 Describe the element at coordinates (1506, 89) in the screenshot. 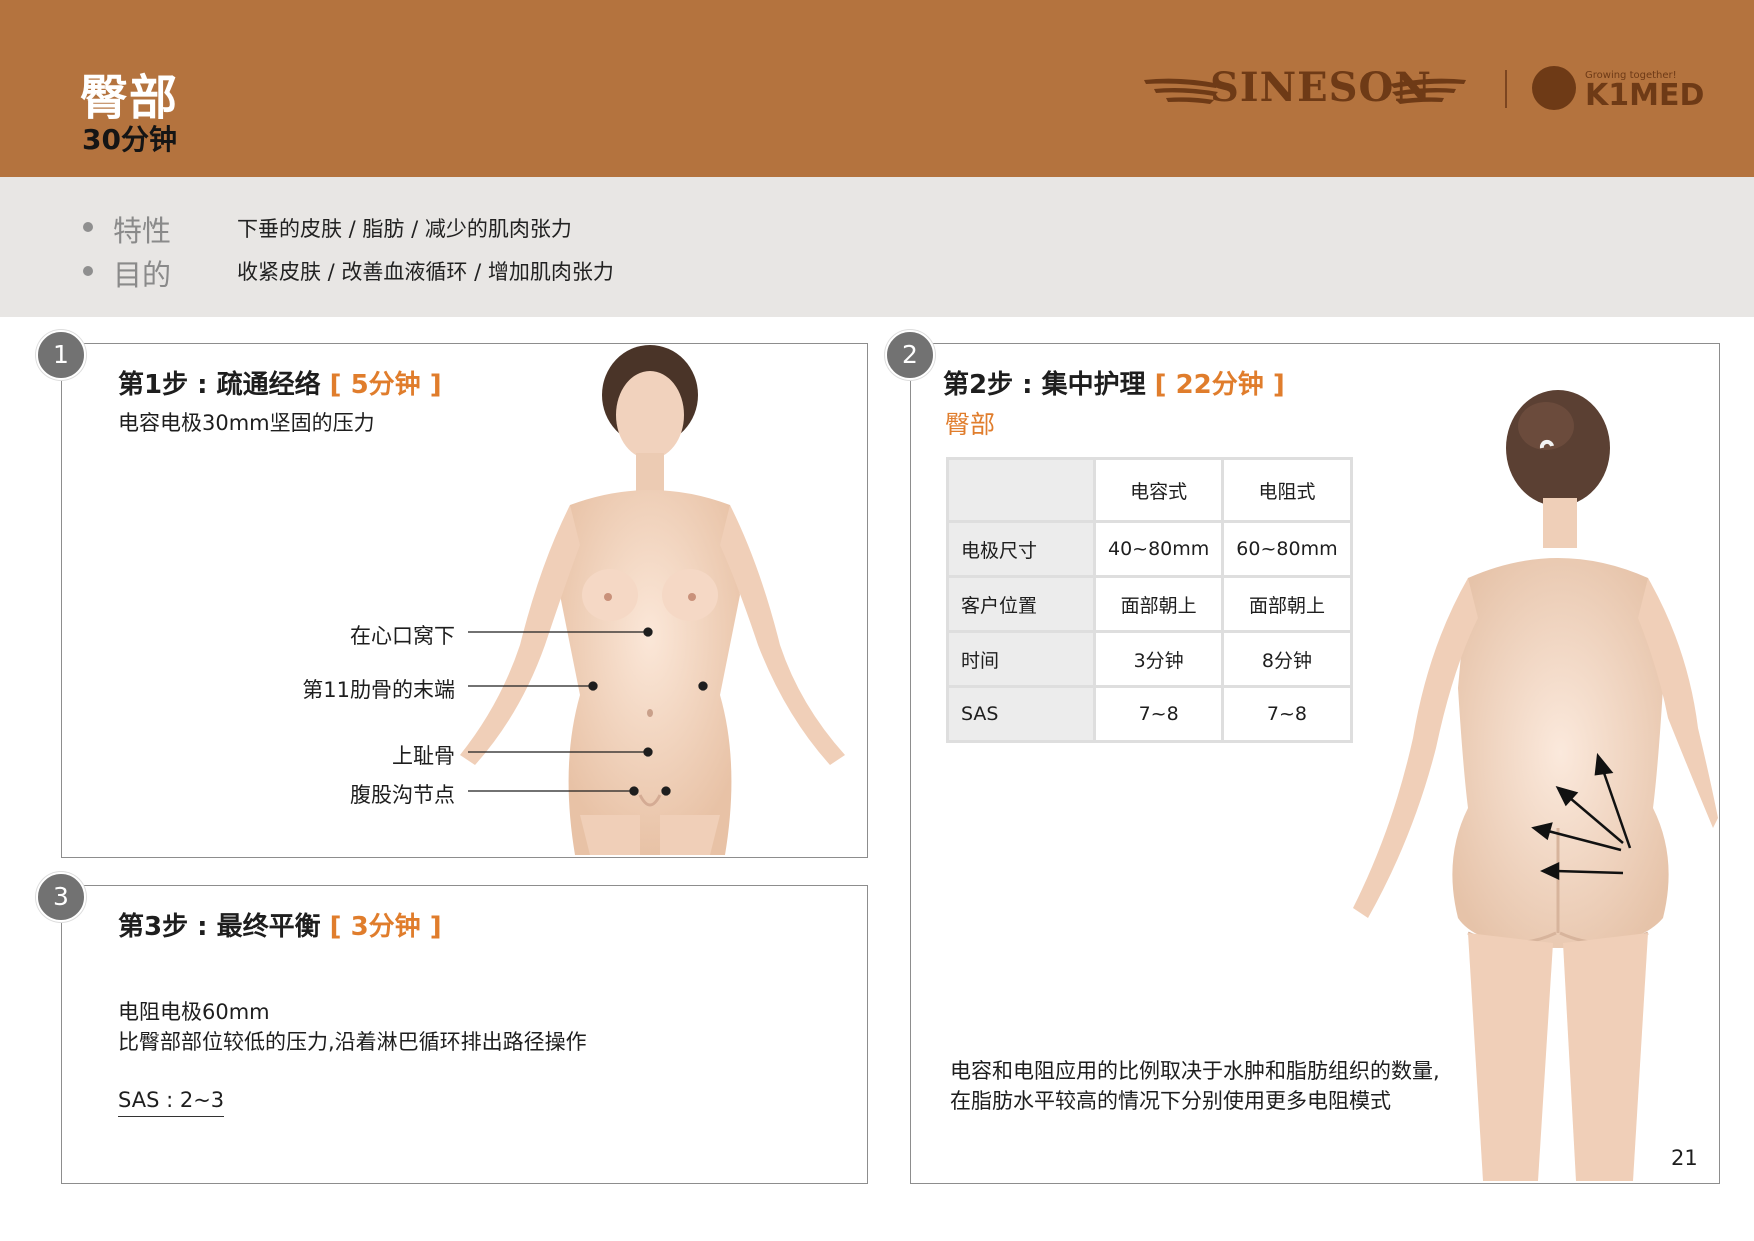

I see `logo-divider` at that location.